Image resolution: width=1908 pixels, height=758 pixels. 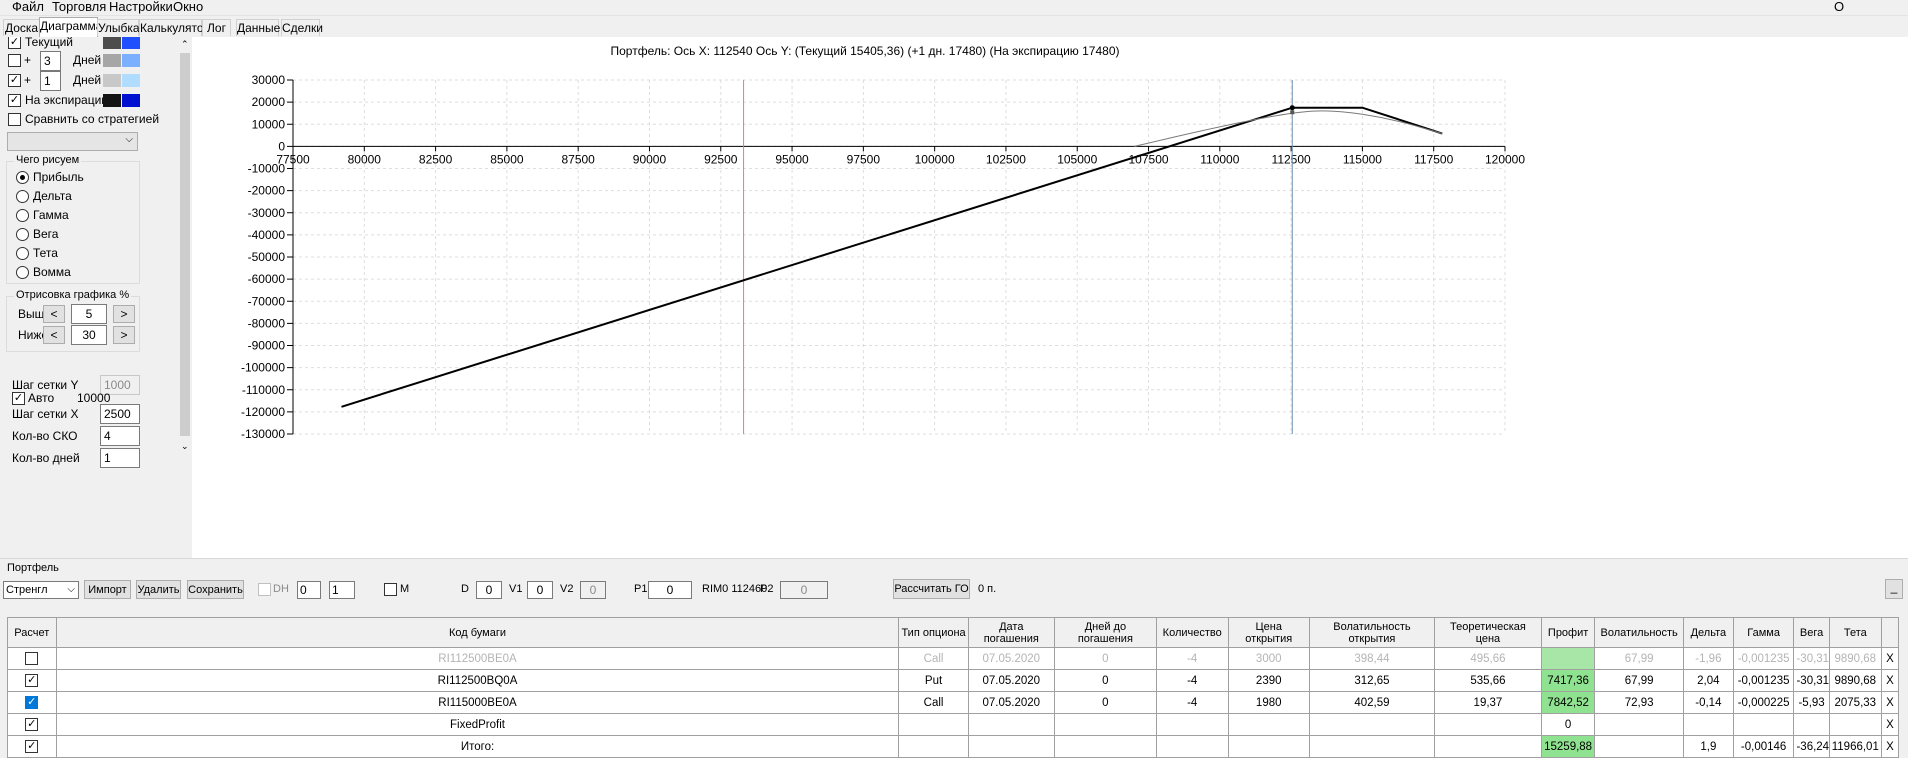 I want to click on strategy-select: Стренгл ⌵, so click(x=41, y=590).